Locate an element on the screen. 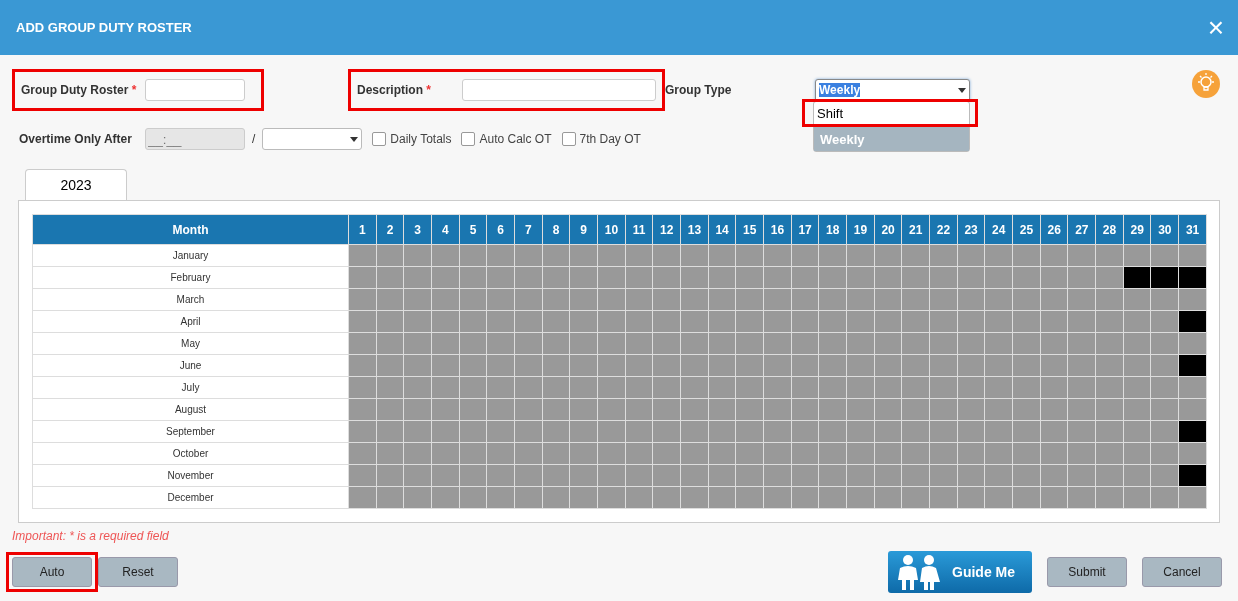 The height and width of the screenshot is (601, 1238). column-header: 5 is located at coordinates (473, 229).